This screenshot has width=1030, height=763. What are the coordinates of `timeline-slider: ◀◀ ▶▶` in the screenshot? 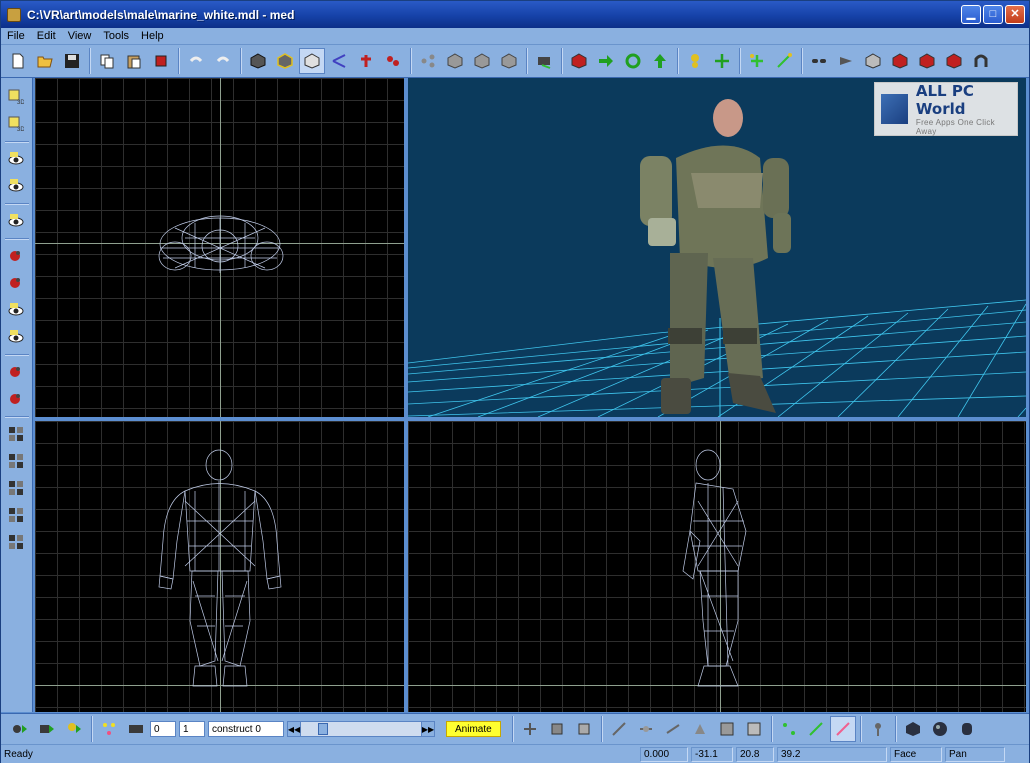 It's located at (361, 729).